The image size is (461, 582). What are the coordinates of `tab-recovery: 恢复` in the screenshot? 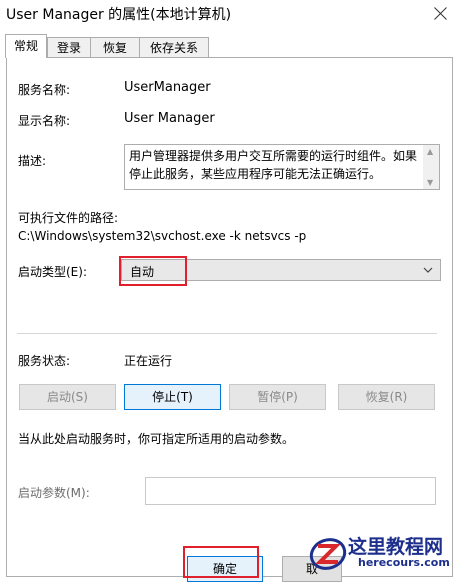 It's located at (115, 47).